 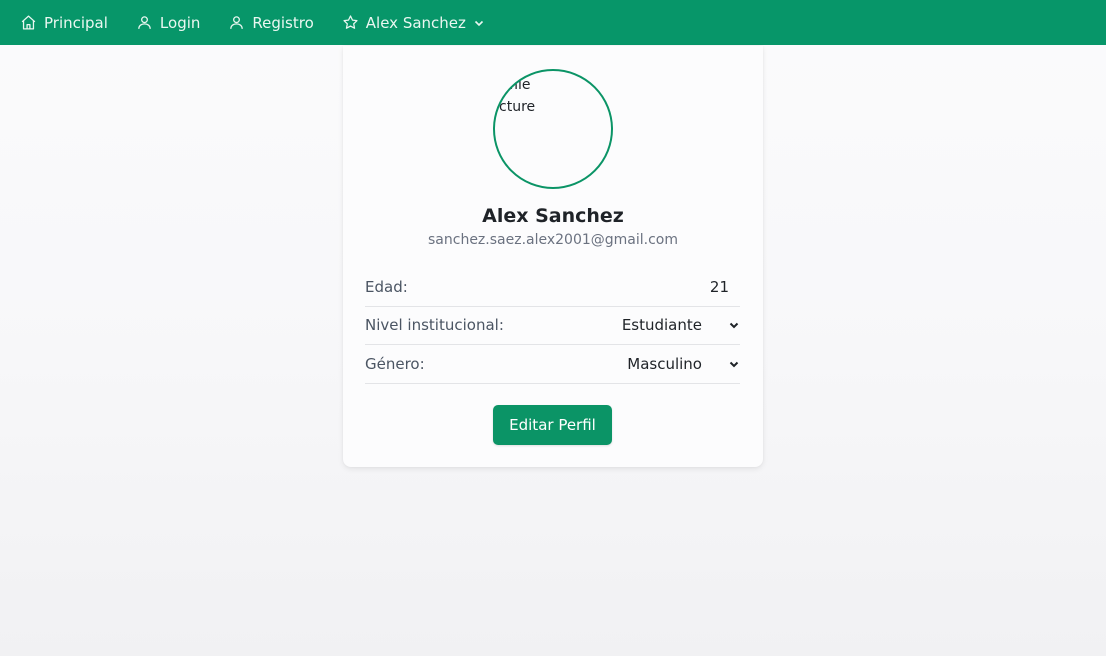 What do you see at coordinates (553, 22) in the screenshot?
I see `top-navbar: Principal Login Registro Alex Sanchez` at bounding box center [553, 22].